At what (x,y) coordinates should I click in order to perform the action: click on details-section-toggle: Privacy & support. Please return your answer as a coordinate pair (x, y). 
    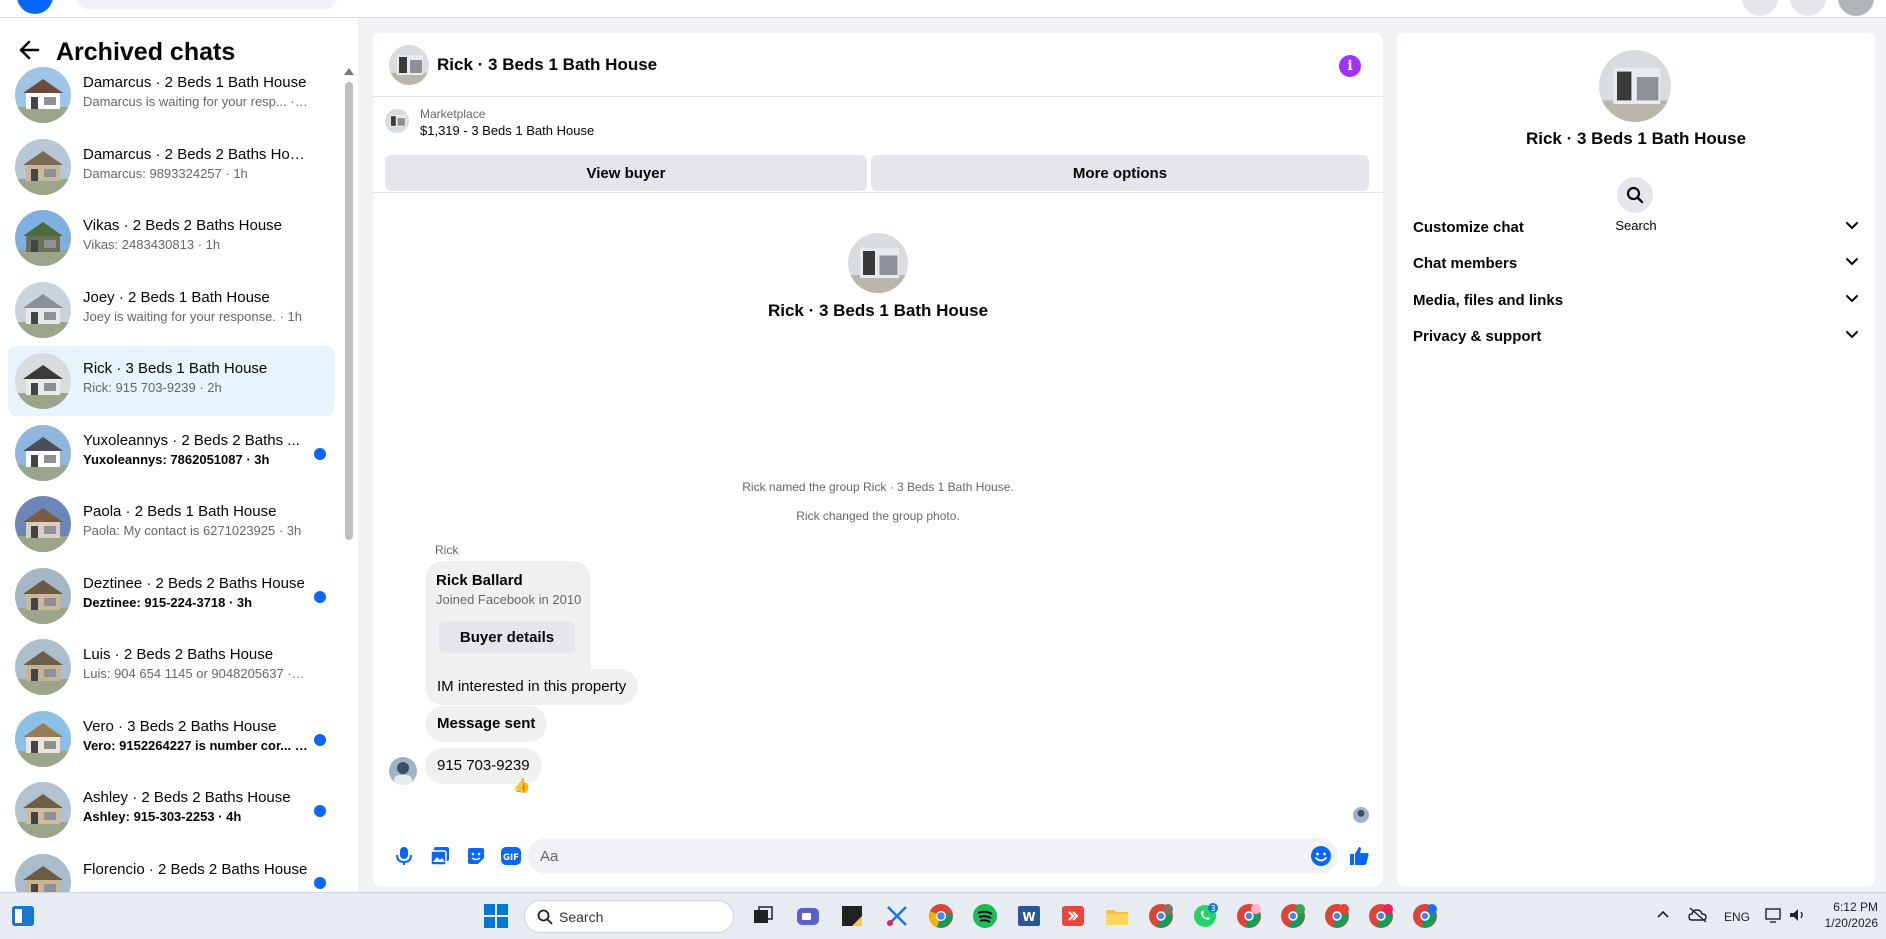
    Looking at the image, I should click on (1636, 337).